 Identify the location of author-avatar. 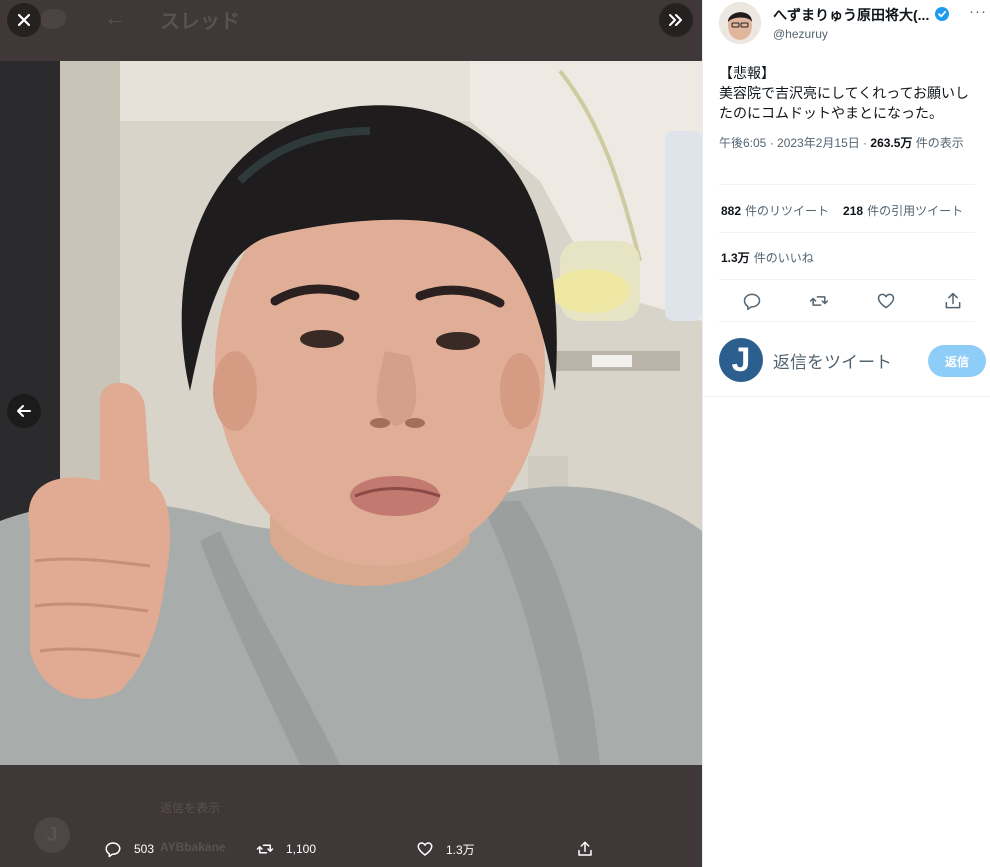
(740, 23).